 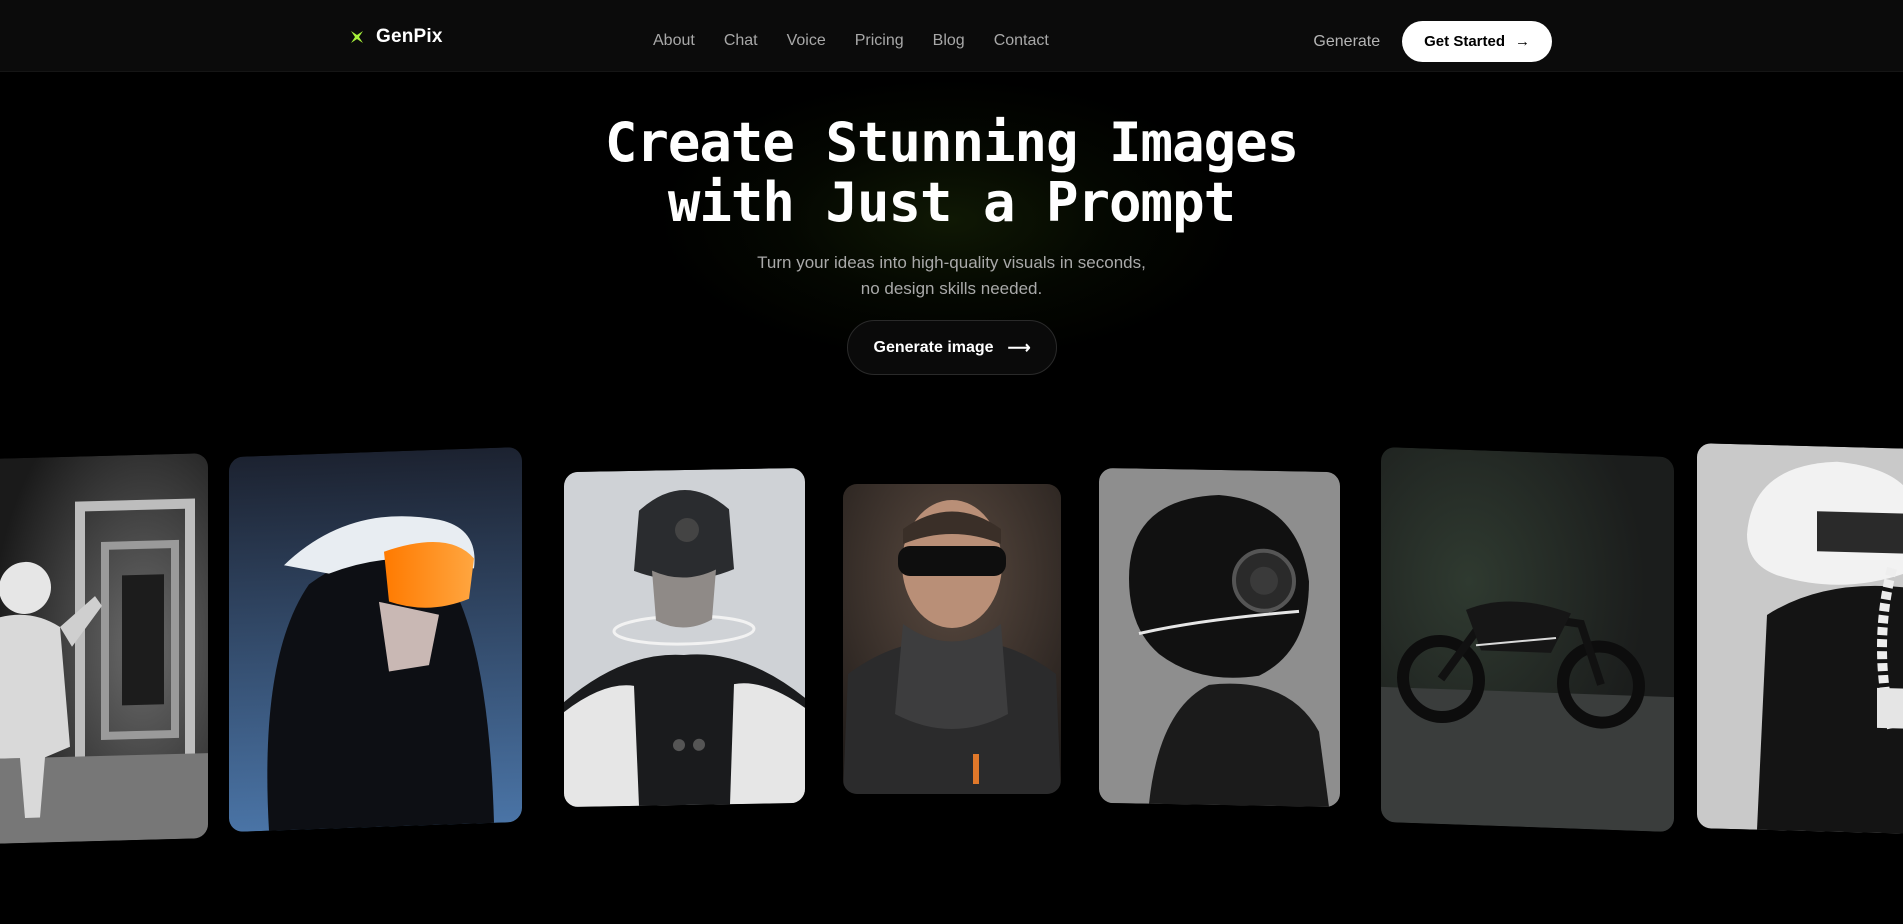 I want to click on hero-title-line-2: with Just a Prompt, so click(x=951, y=202).